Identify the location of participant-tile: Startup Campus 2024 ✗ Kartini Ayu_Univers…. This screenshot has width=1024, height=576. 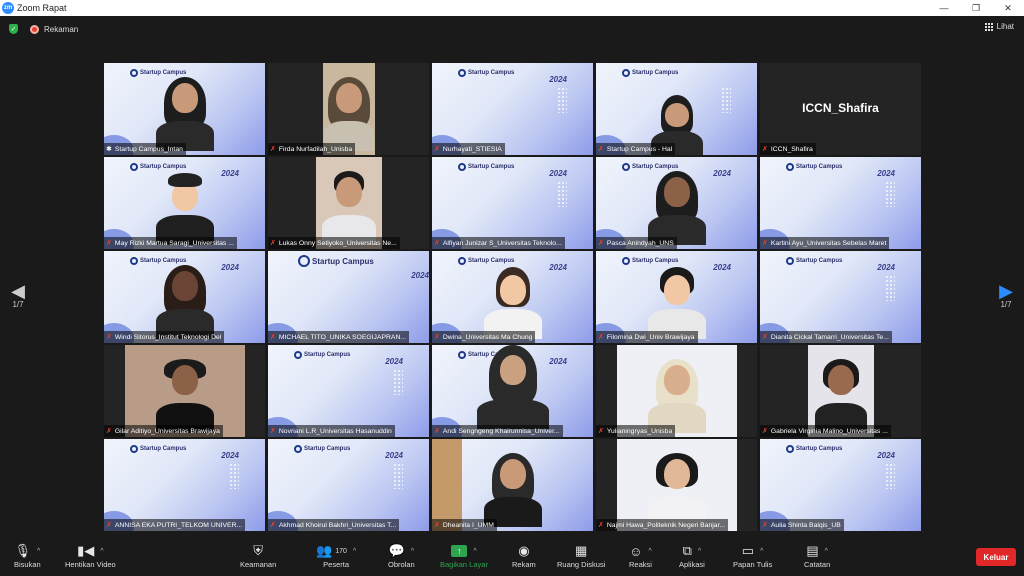
(840, 203).